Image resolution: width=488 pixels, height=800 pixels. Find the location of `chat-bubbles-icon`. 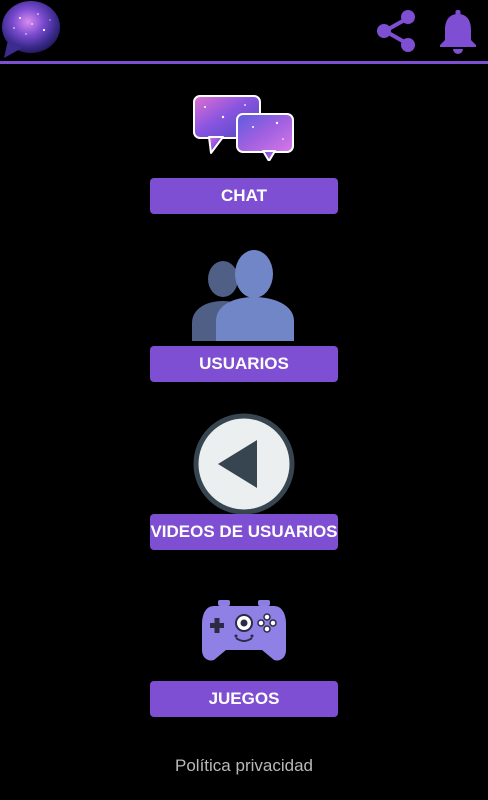

chat-bubbles-icon is located at coordinates (244, 128).